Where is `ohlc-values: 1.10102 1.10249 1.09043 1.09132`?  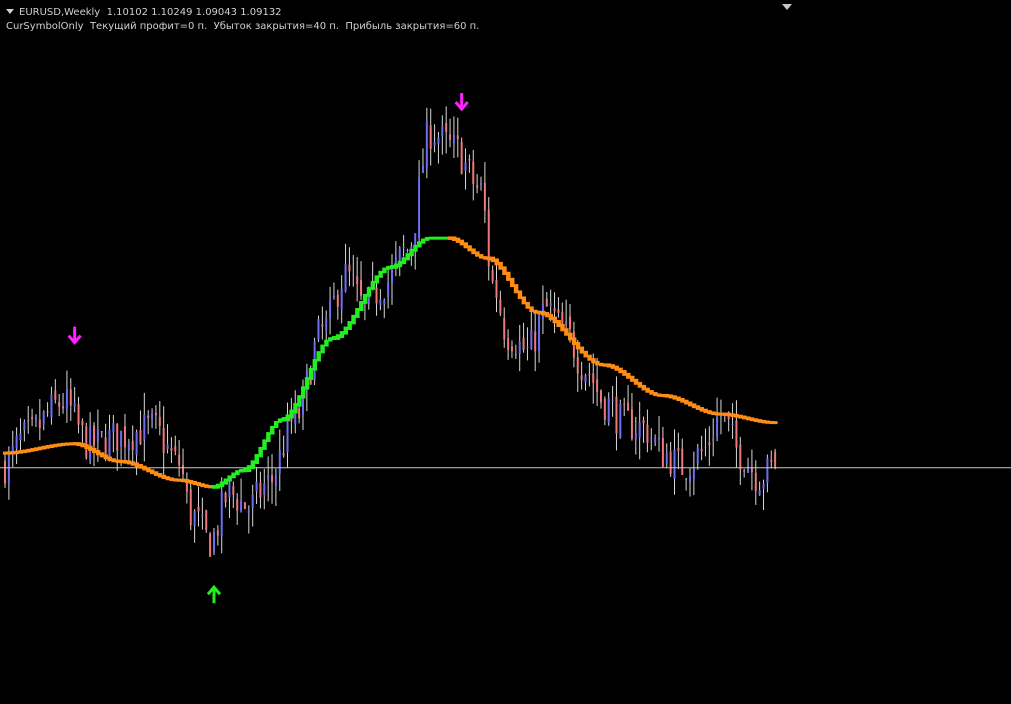
ohlc-values: 1.10102 1.10249 1.09043 1.09132 is located at coordinates (194, 12).